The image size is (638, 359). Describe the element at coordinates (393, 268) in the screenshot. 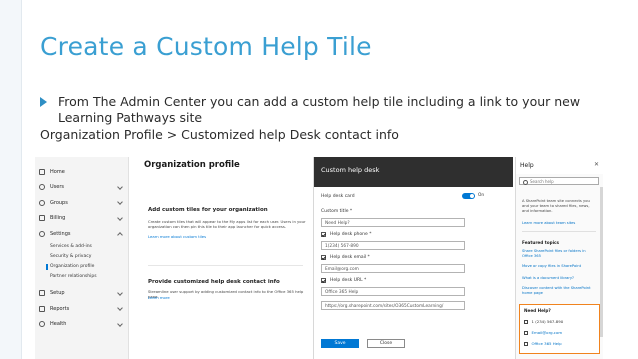

I see `email-input: Email@org.com` at that location.